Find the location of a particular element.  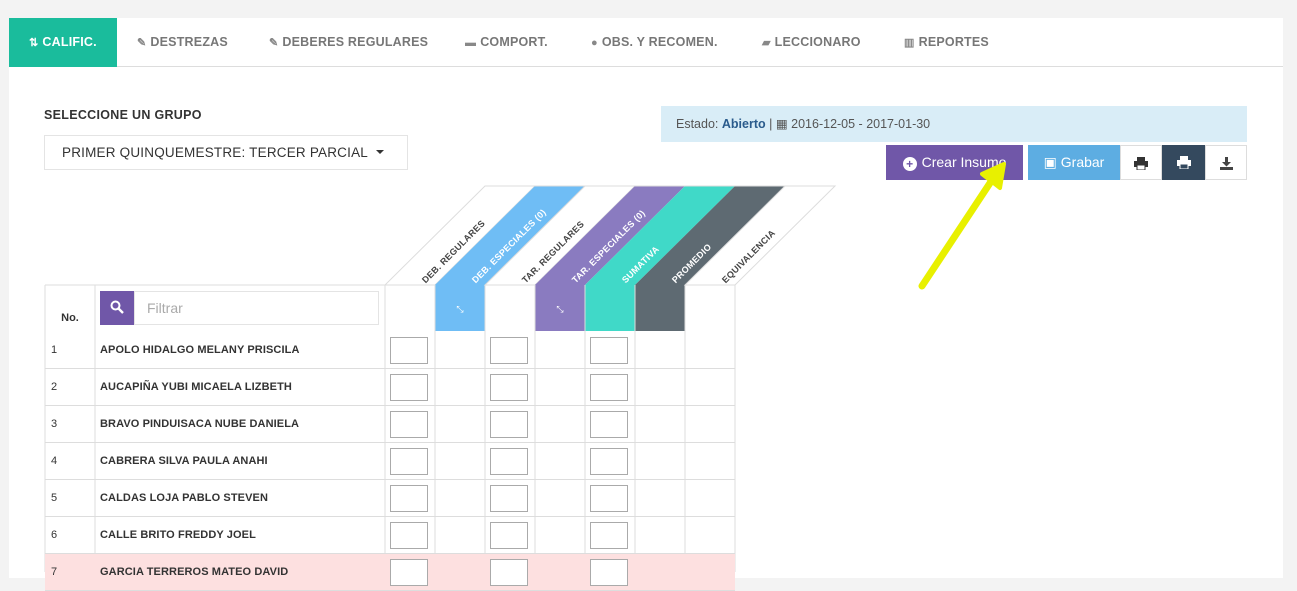

status-state: Abierto is located at coordinates (743, 124).